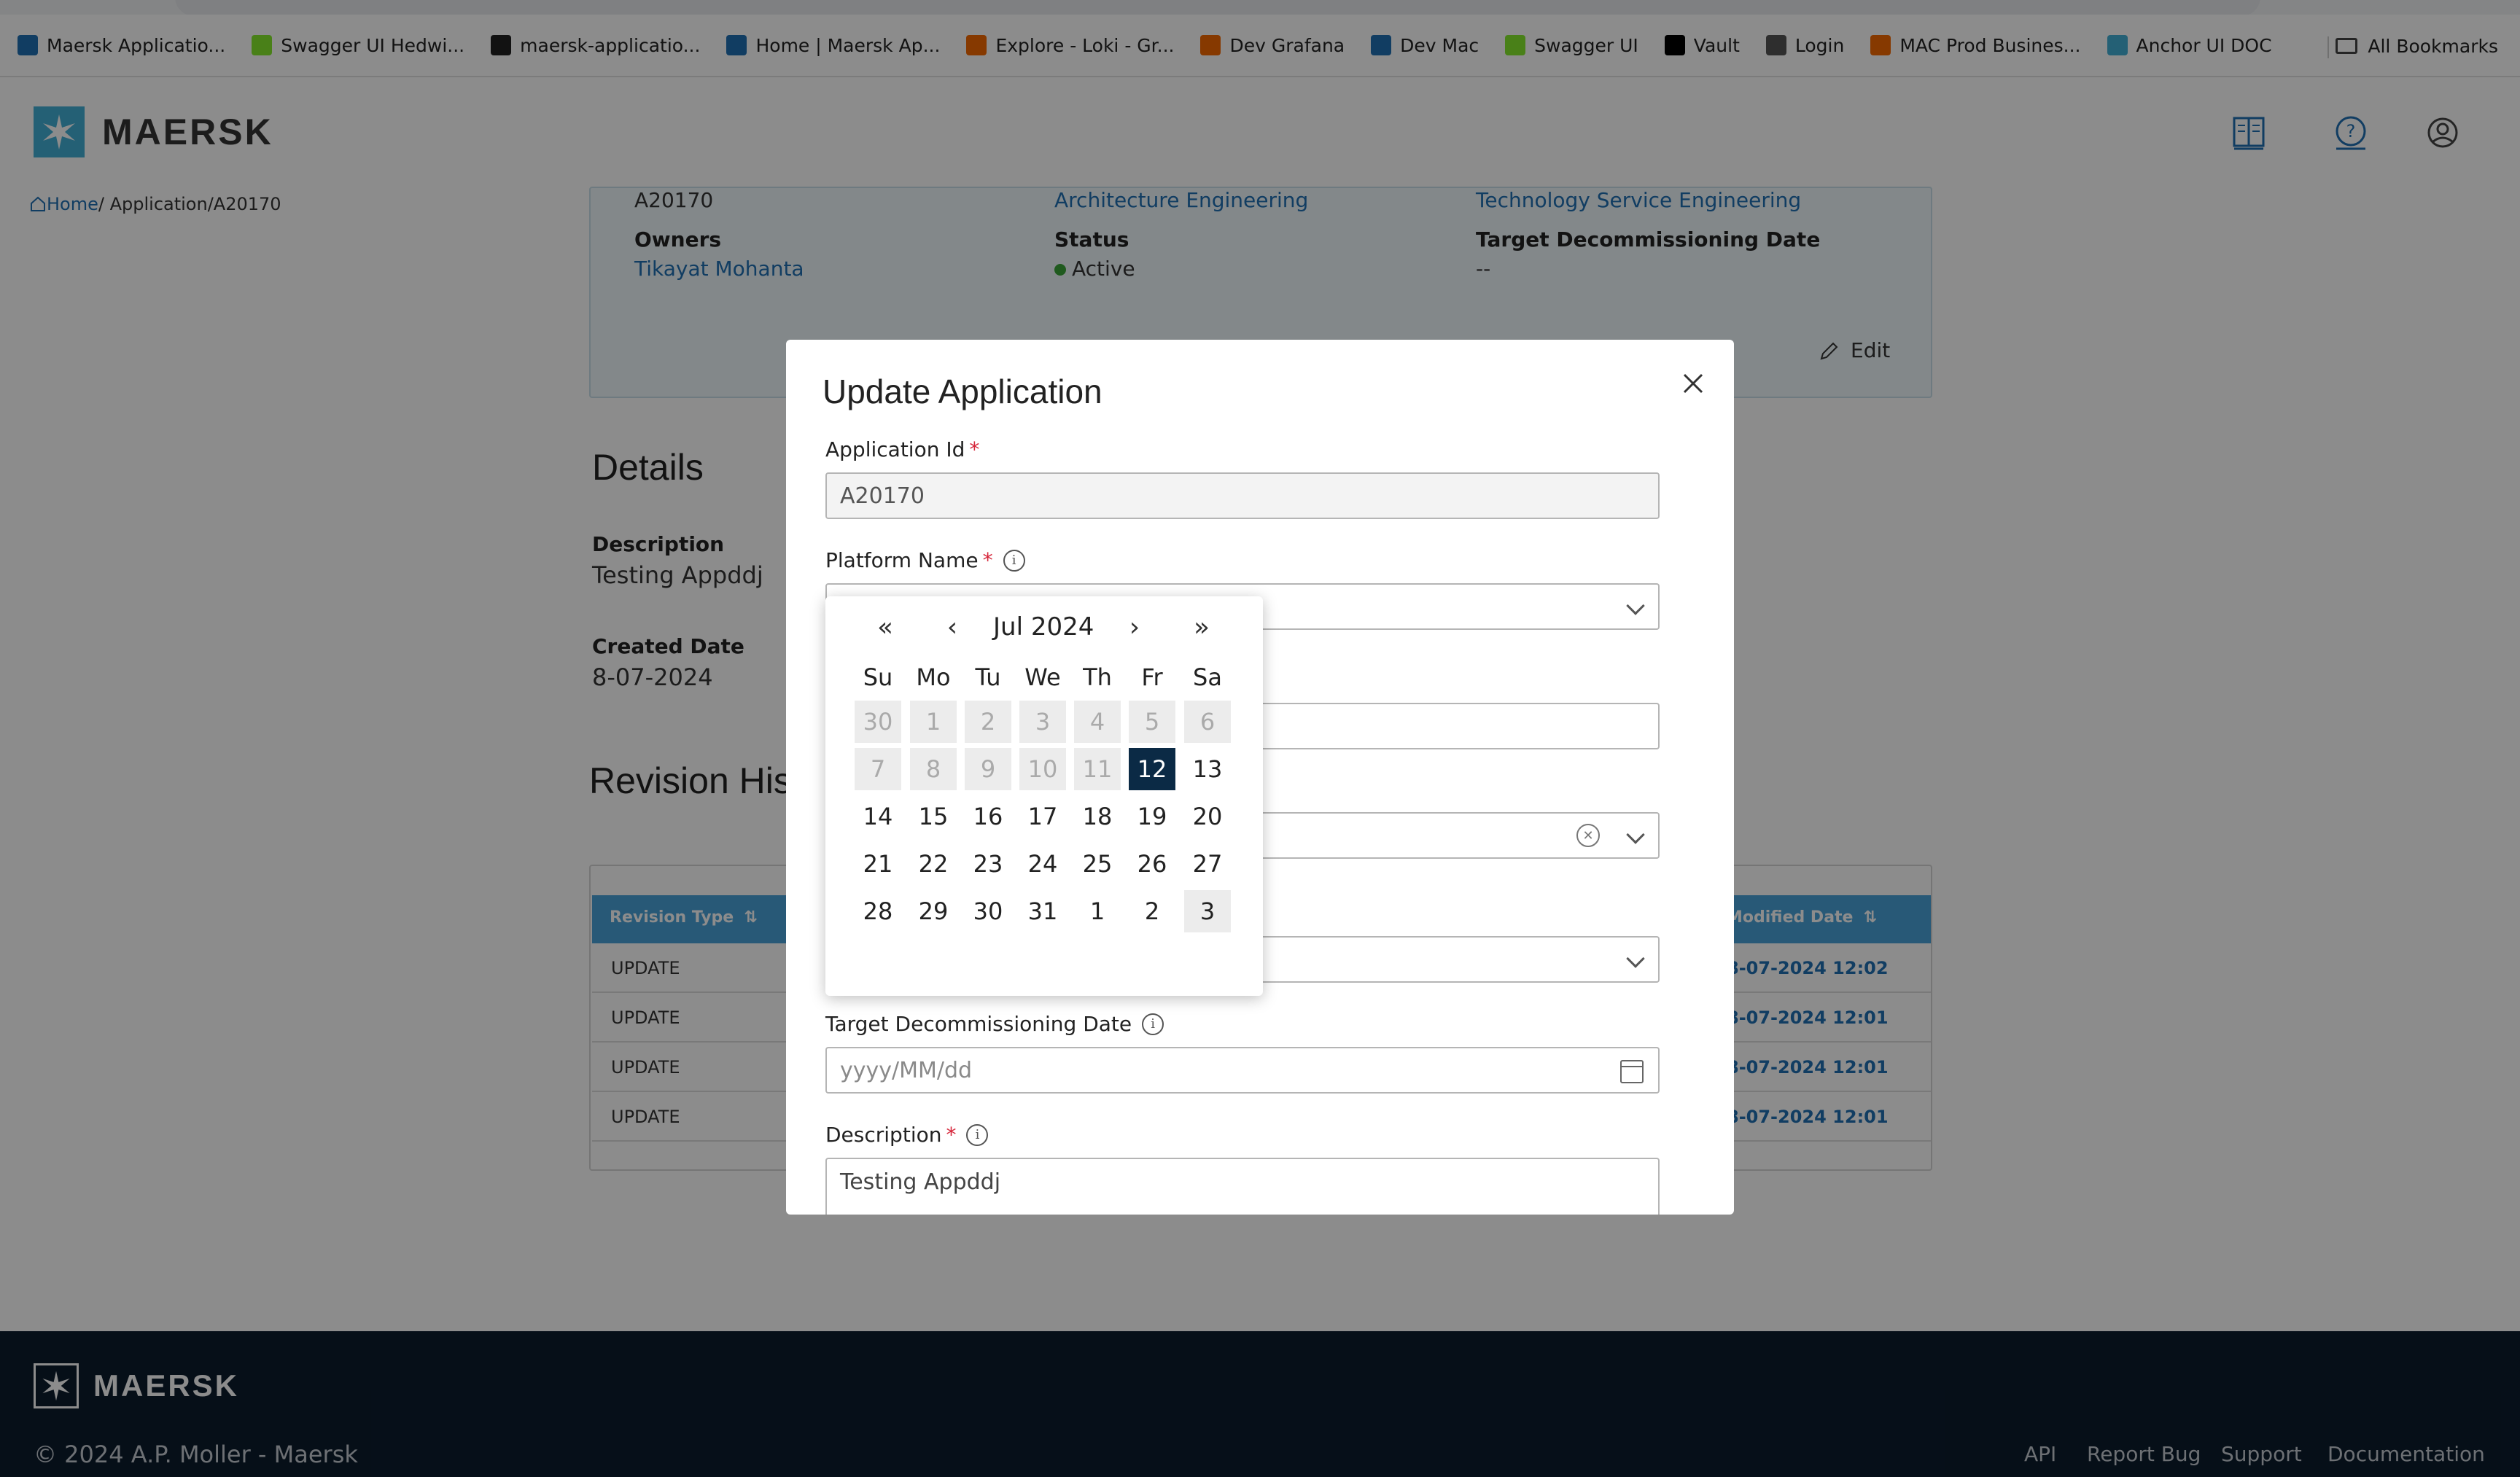 This screenshot has width=2520, height=1477. Describe the element at coordinates (1242, 1070) in the screenshot. I see `decom-date-input: yyyy/MM/dd` at that location.